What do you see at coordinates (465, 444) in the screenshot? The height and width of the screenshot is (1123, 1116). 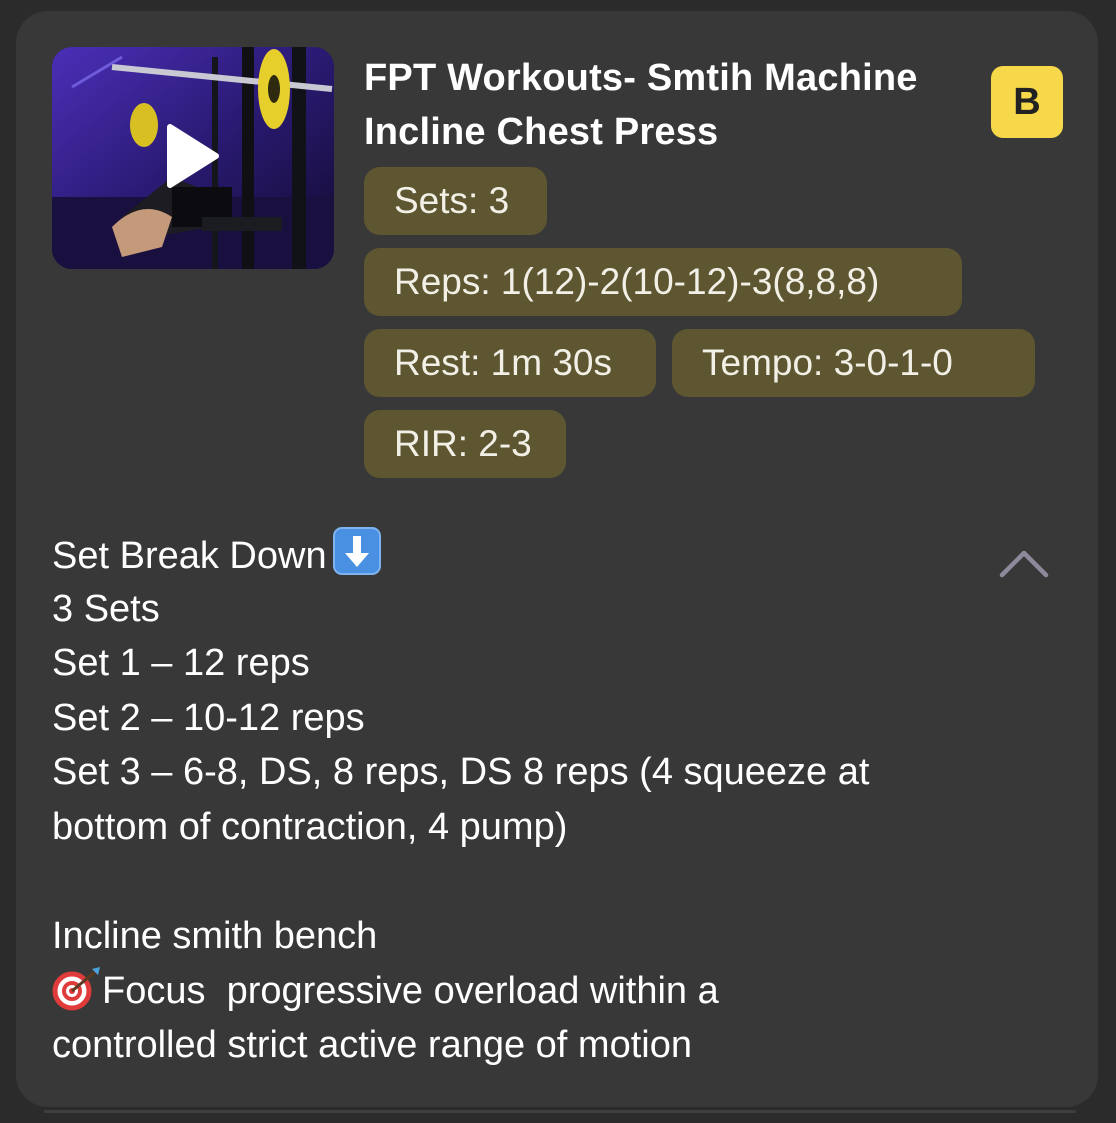 I see `rir-chip: RIR: 2-3` at bounding box center [465, 444].